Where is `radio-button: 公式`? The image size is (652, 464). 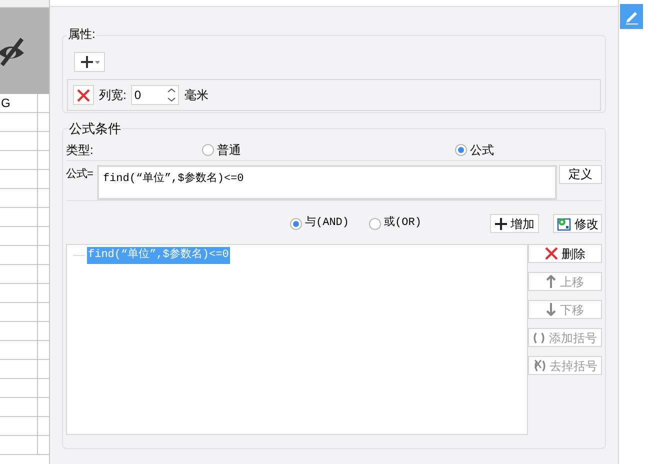 radio-button: 公式 is located at coordinates (474, 149).